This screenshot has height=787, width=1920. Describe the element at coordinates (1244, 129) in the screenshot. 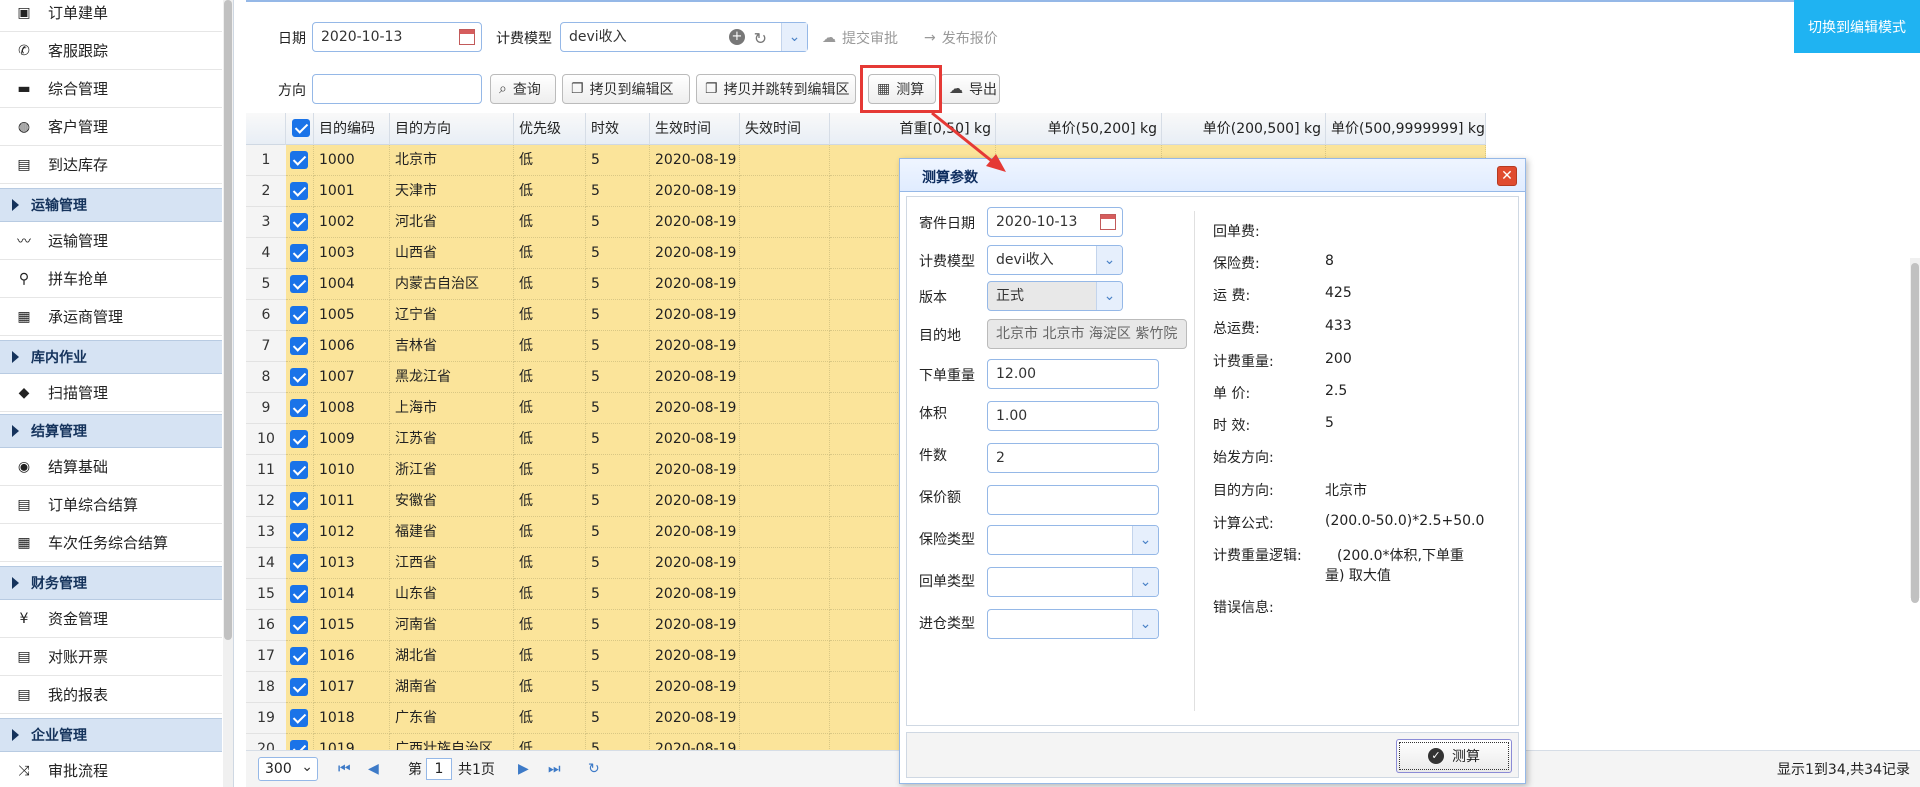

I see `column-header: 单价(200,500] kg` at that location.